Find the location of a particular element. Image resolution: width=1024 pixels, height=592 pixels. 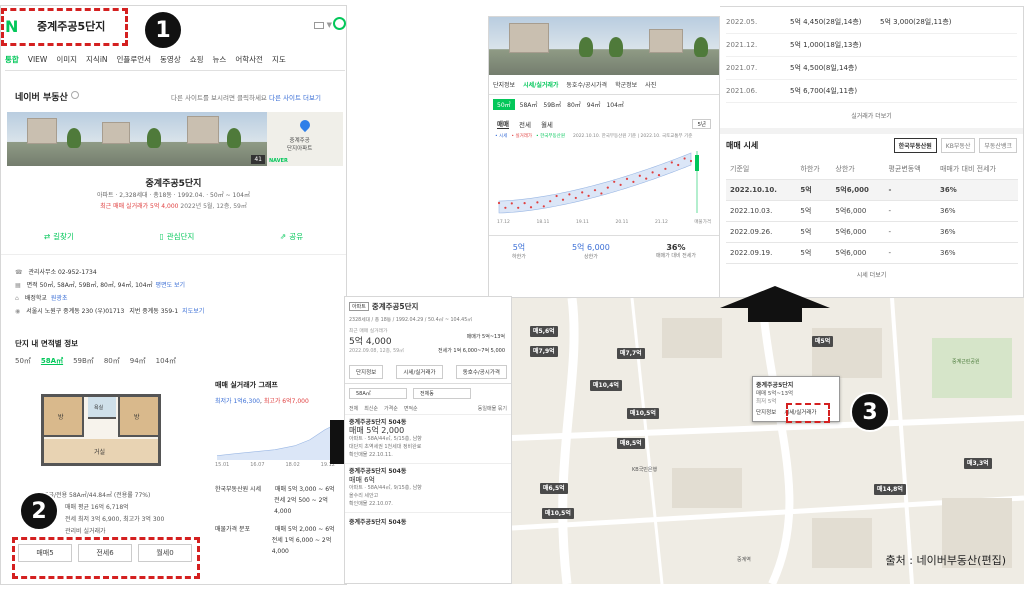

tab-kin: 지식iN is located at coordinates (97, 59).